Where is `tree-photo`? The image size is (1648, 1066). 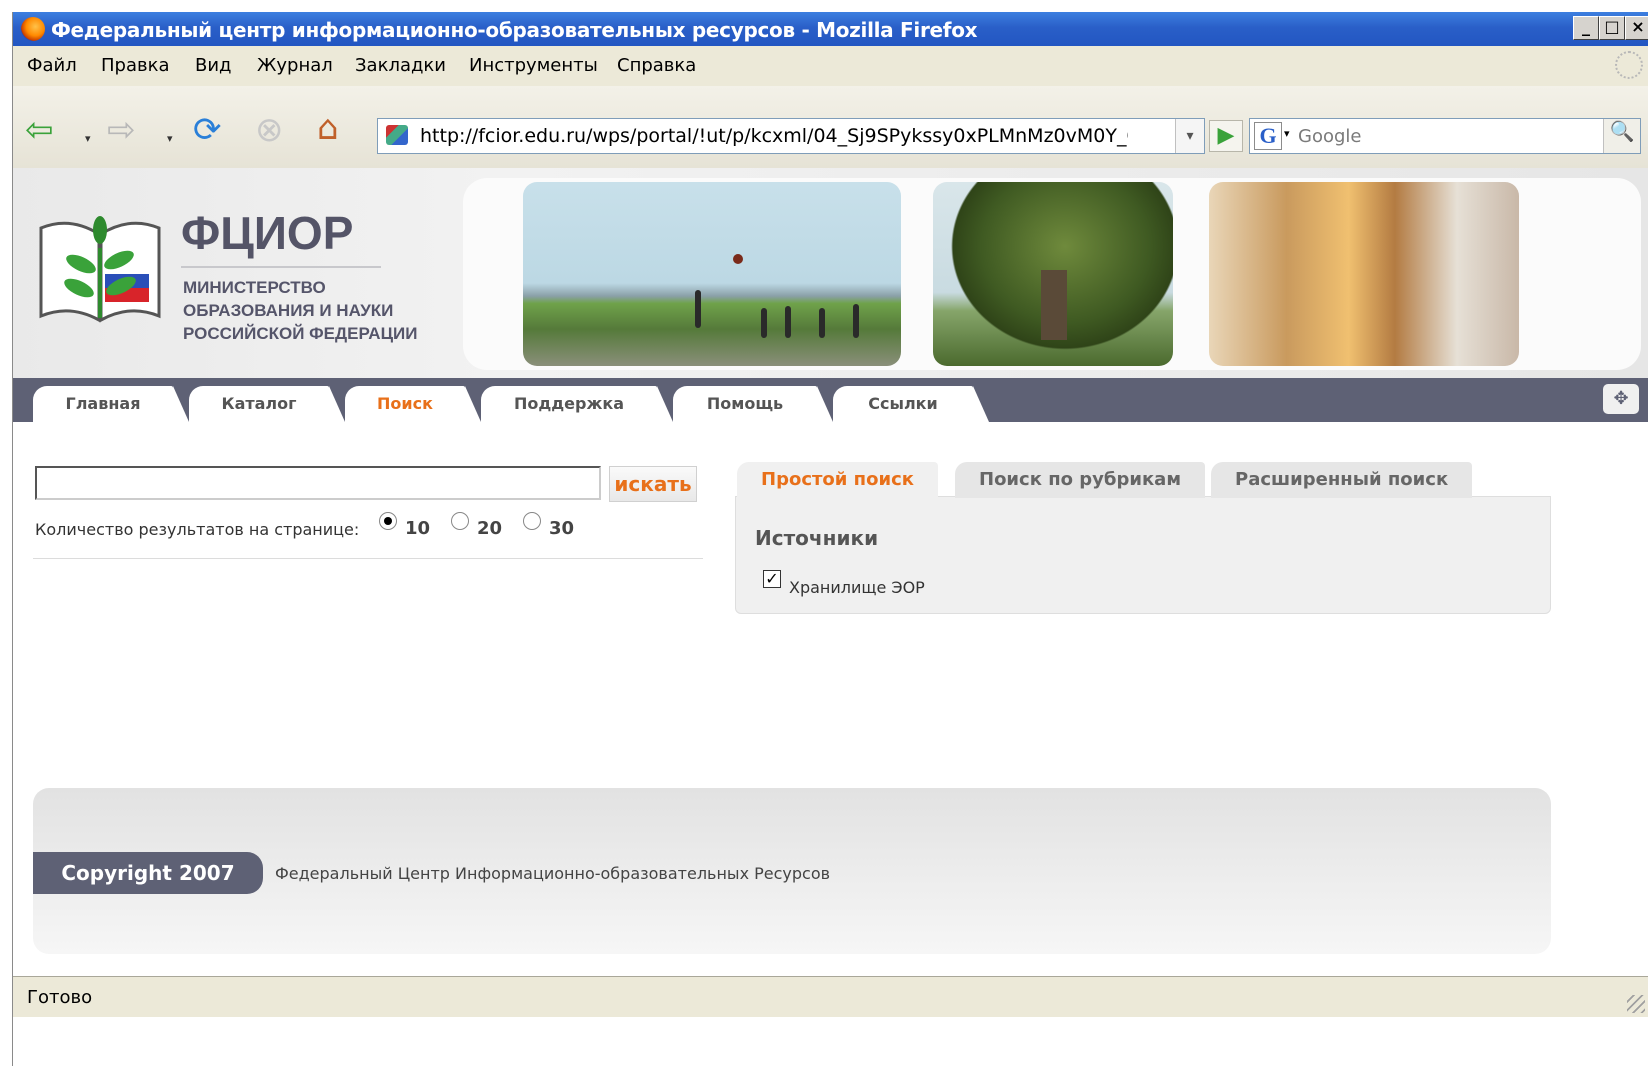
tree-photo is located at coordinates (1053, 274).